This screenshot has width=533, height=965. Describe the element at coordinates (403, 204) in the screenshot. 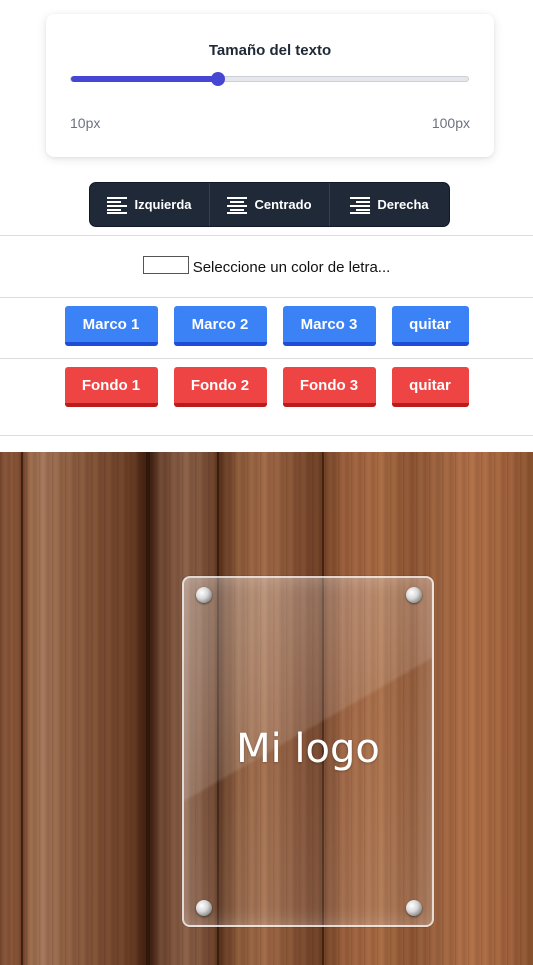

I see `align-right-label: Derecha` at that location.